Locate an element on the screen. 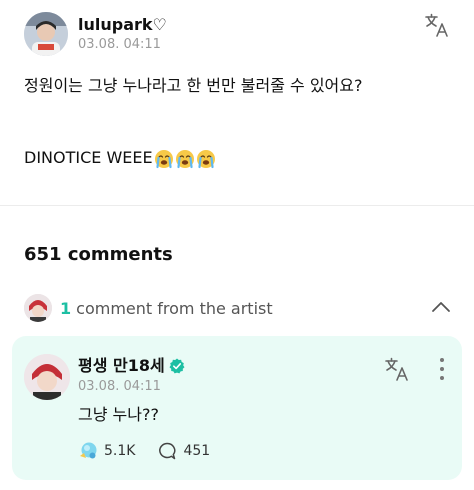 This screenshot has height=490, width=474. post-header: lulupark♡ 03.08. 04:11 is located at coordinates (95, 34).